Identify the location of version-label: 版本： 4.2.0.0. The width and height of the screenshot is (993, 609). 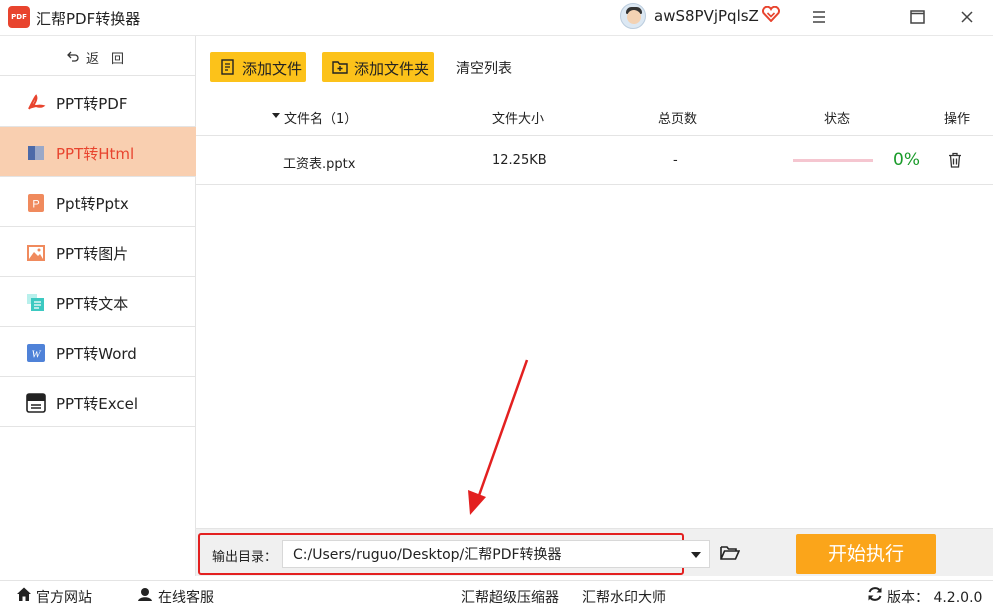
(935, 598).